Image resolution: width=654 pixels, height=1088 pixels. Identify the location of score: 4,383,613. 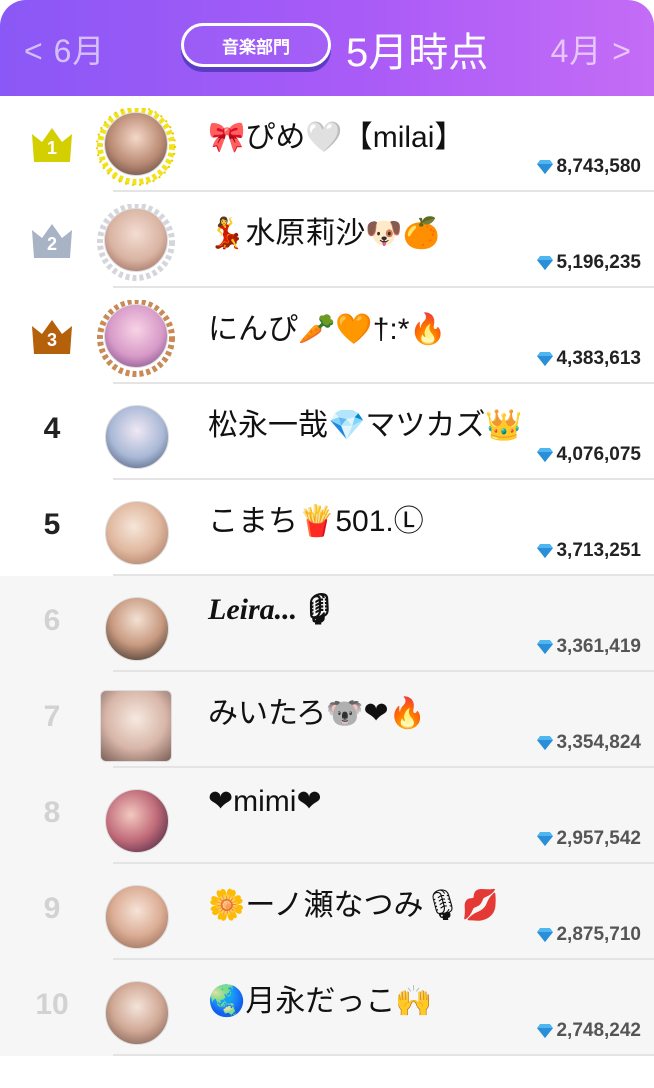
(588, 359).